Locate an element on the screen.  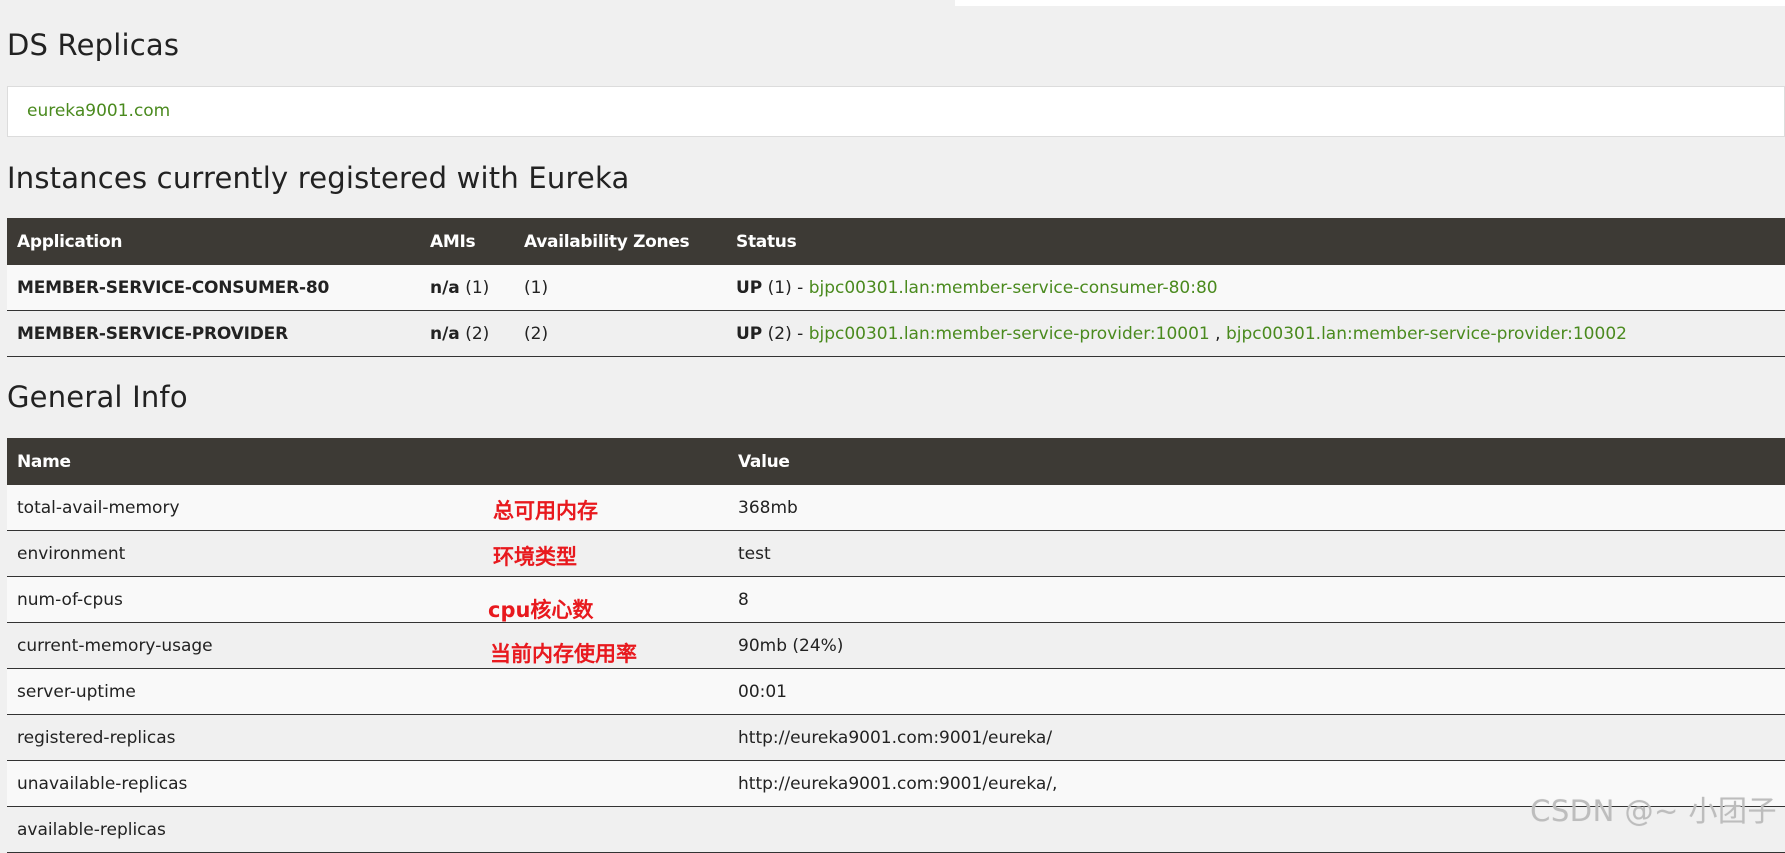
status-count: (1) - is located at coordinates (785, 287).